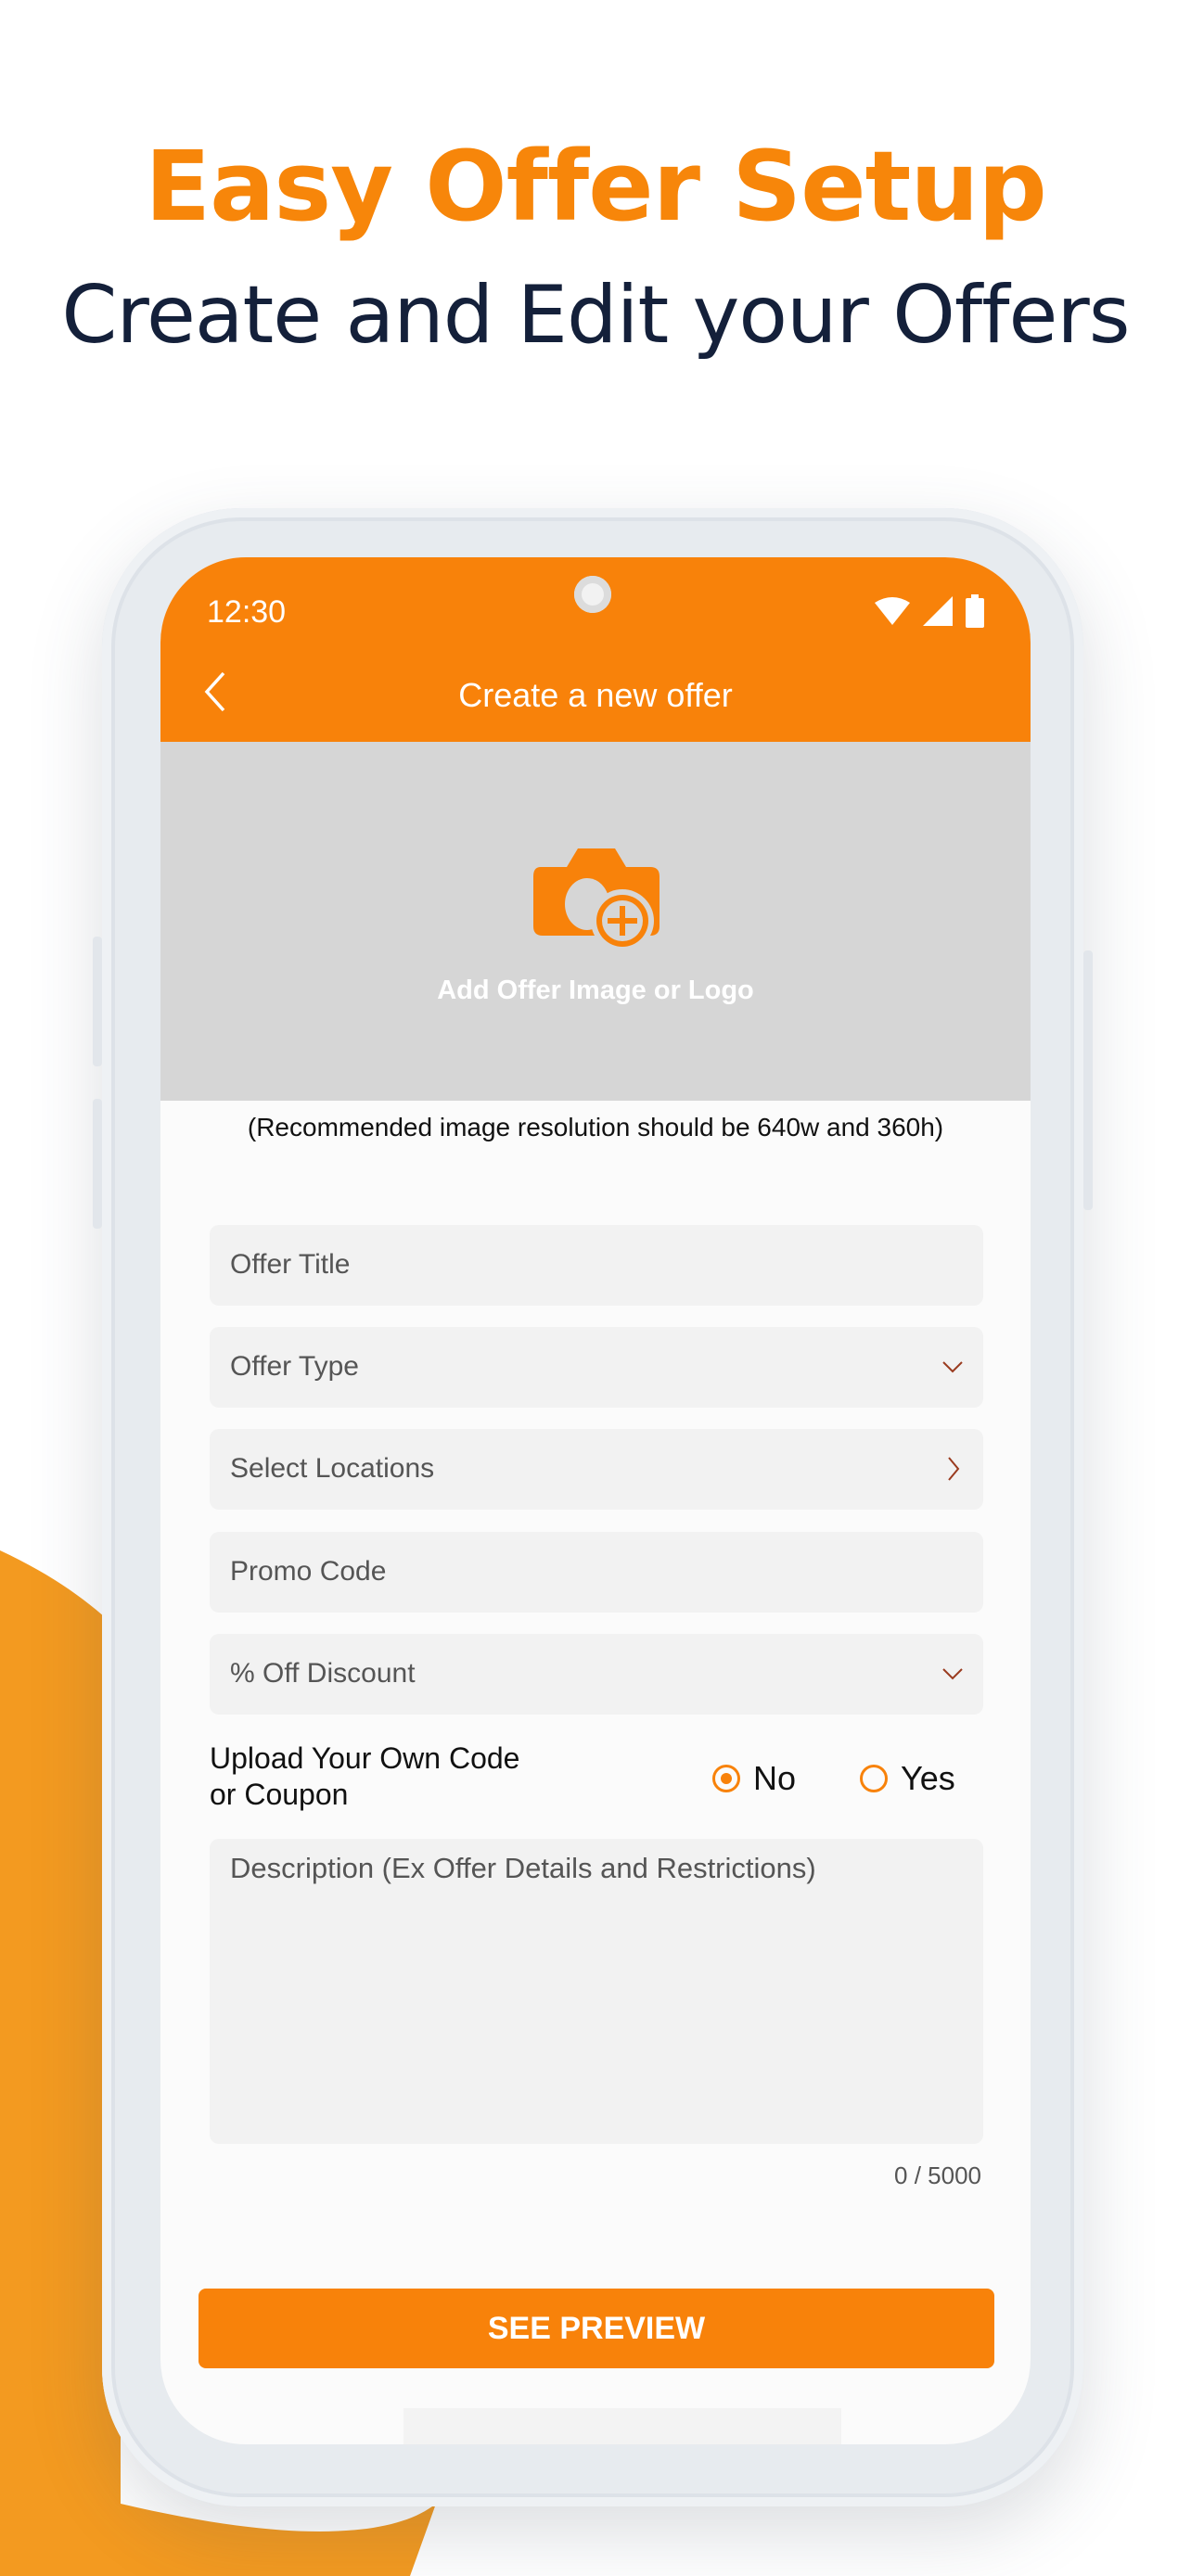 The image size is (1191, 2576). Describe the element at coordinates (323, 1673) in the screenshot. I see `discount-placeholder: % Off Discount` at that location.